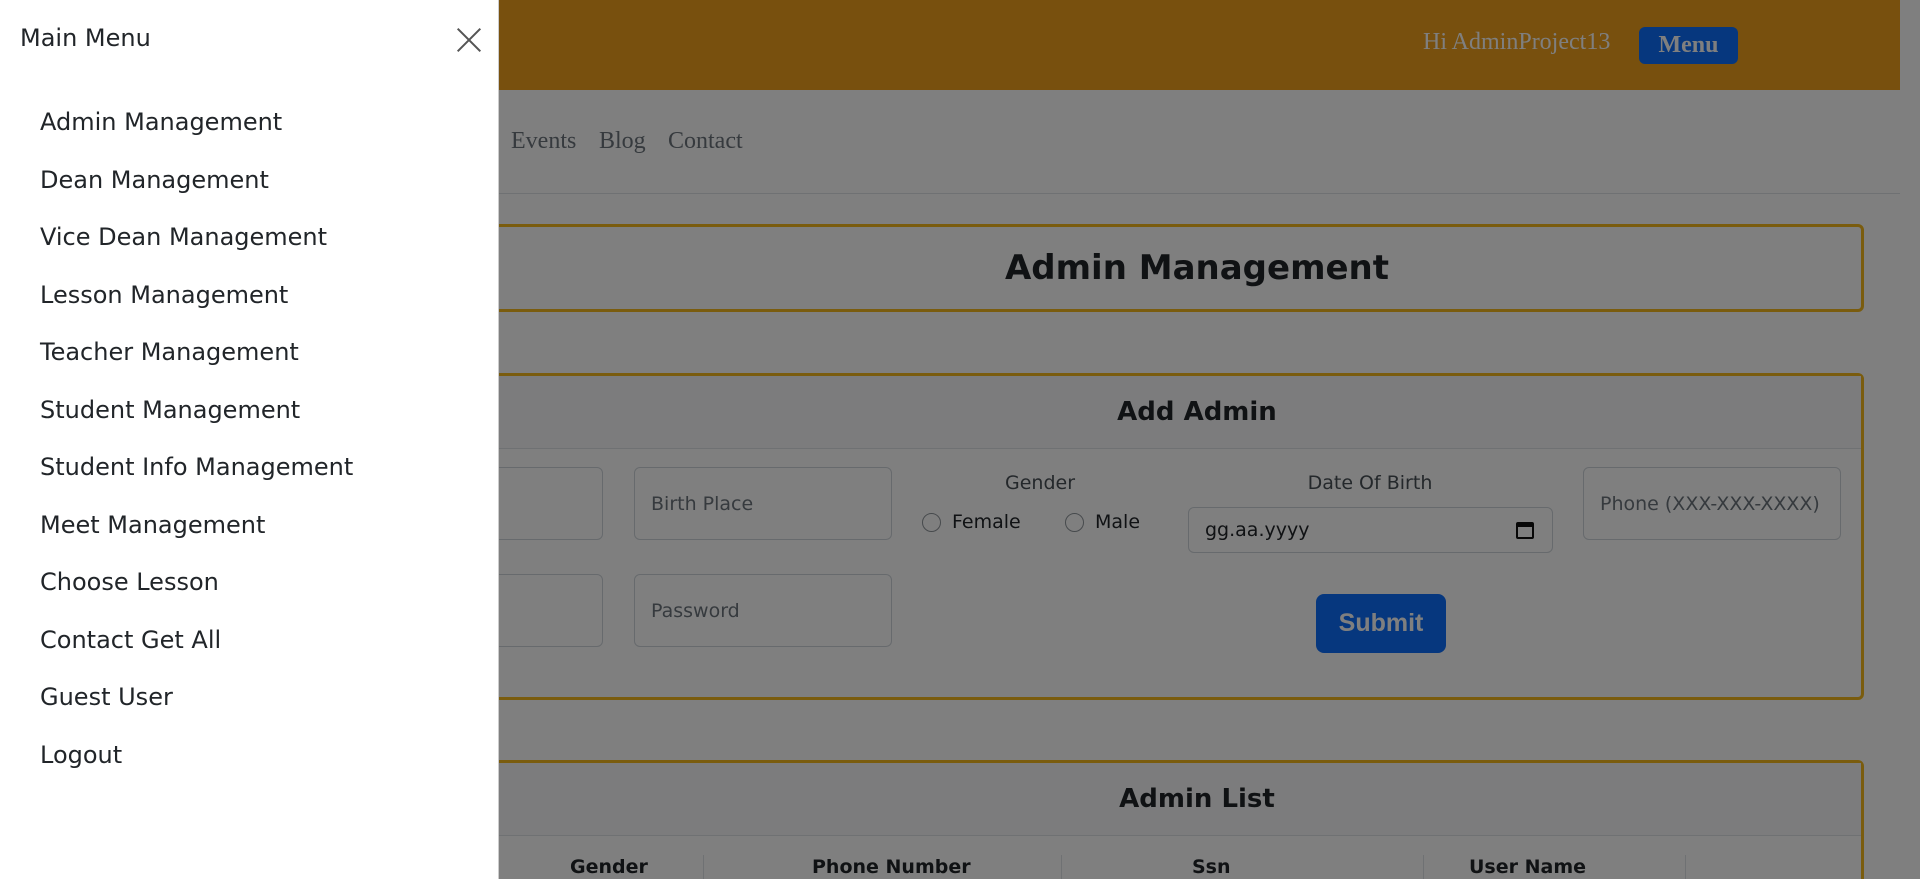  What do you see at coordinates (196, 770) in the screenshot?
I see `menu-item-logout: Logout` at bounding box center [196, 770].